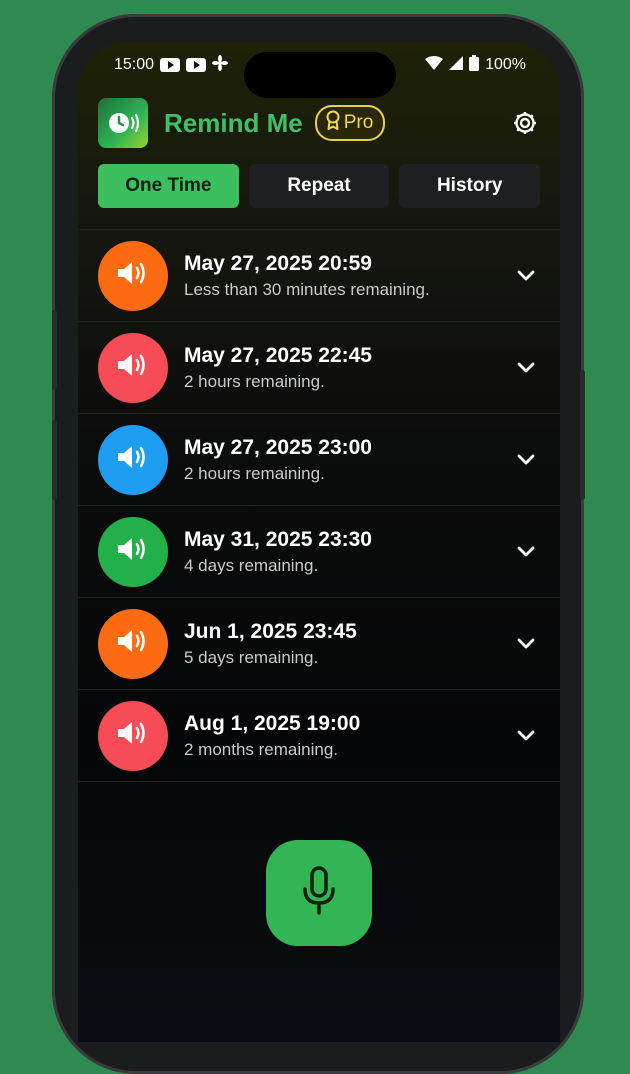 The width and height of the screenshot is (630, 1074). I want to click on app-title: Remind Me, so click(233, 122).